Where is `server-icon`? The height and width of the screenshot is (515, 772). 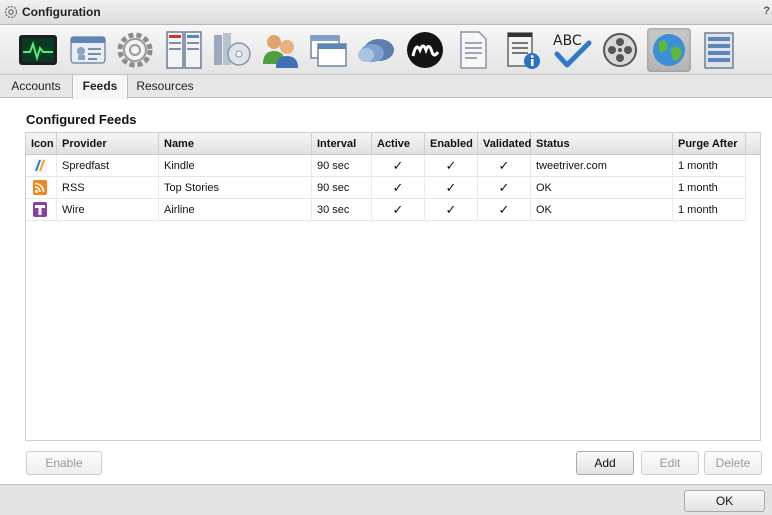 server-icon is located at coordinates (183, 50).